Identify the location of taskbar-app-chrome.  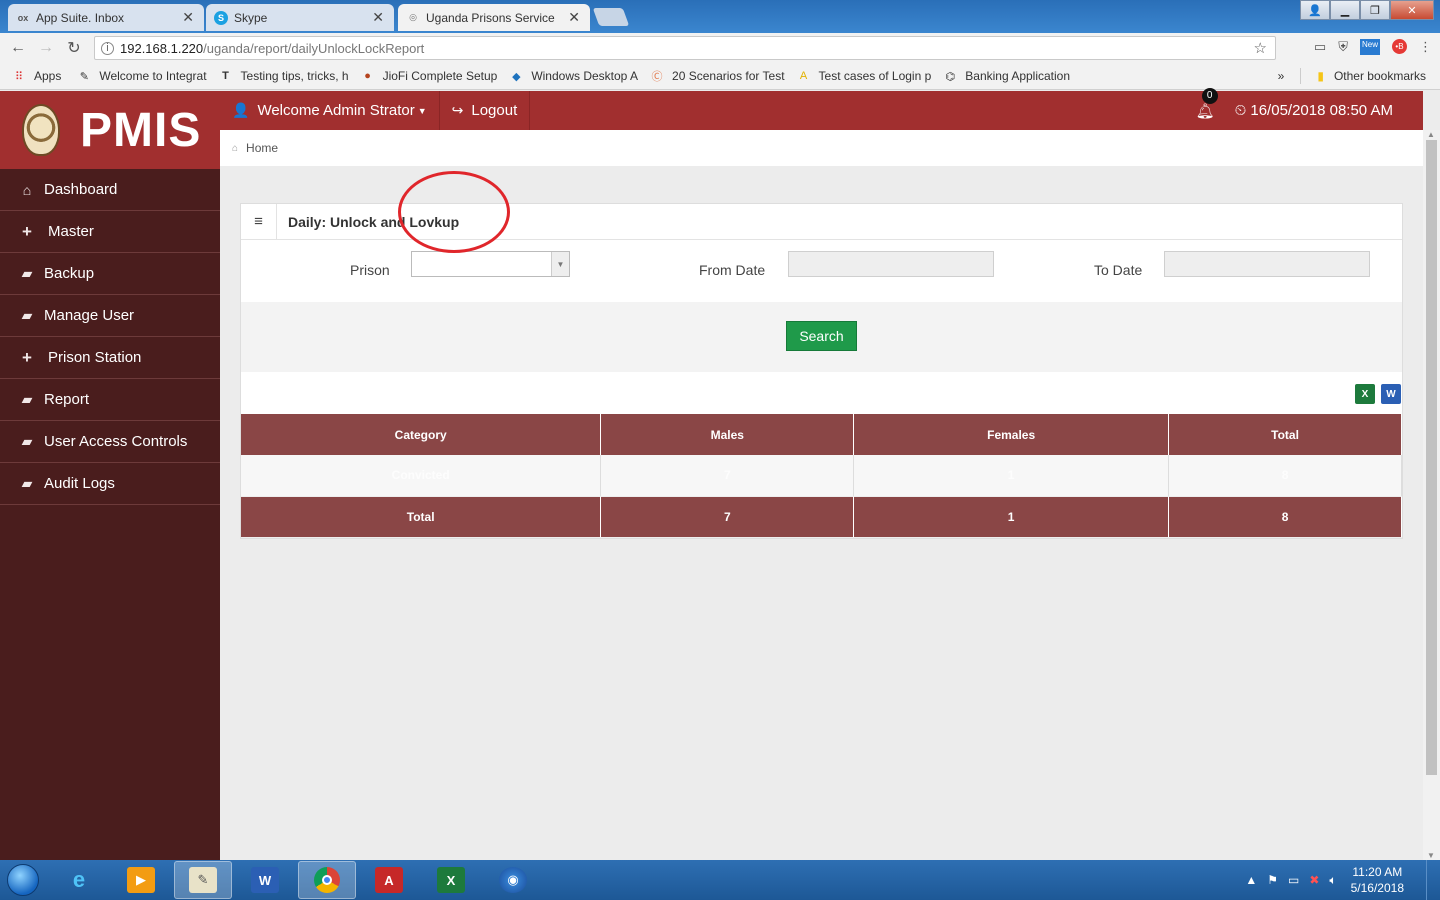
(327, 880).